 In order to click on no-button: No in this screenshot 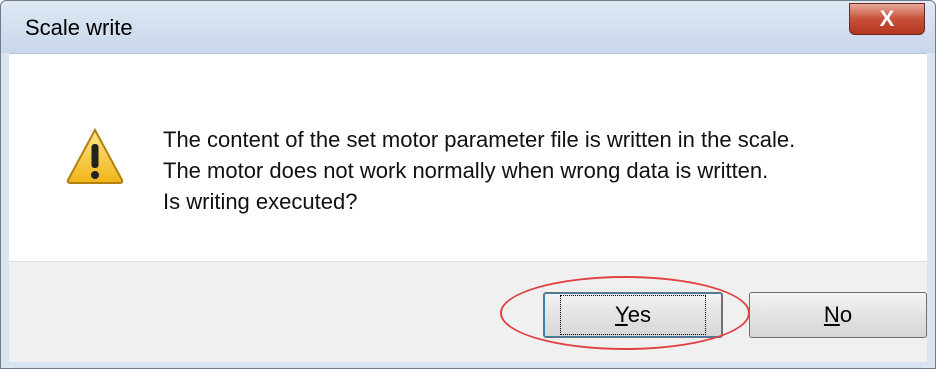, I will do `click(838, 315)`.